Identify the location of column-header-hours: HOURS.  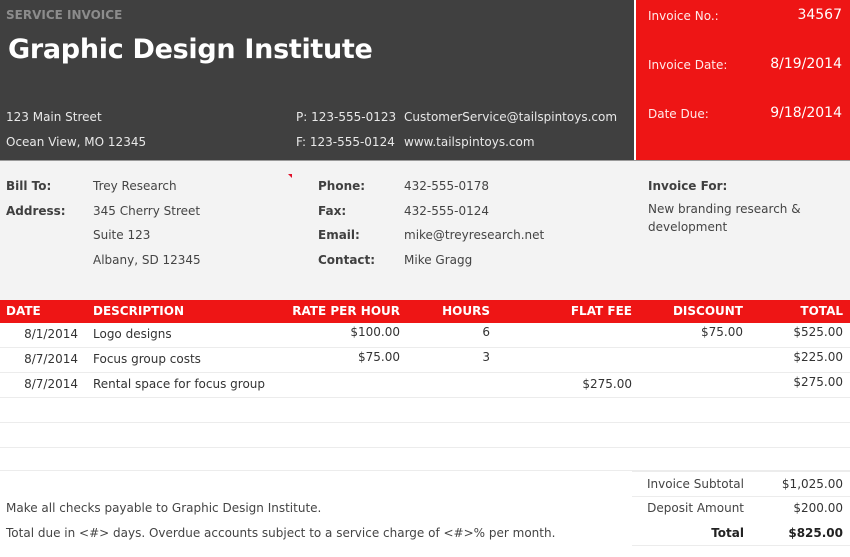
(466, 311).